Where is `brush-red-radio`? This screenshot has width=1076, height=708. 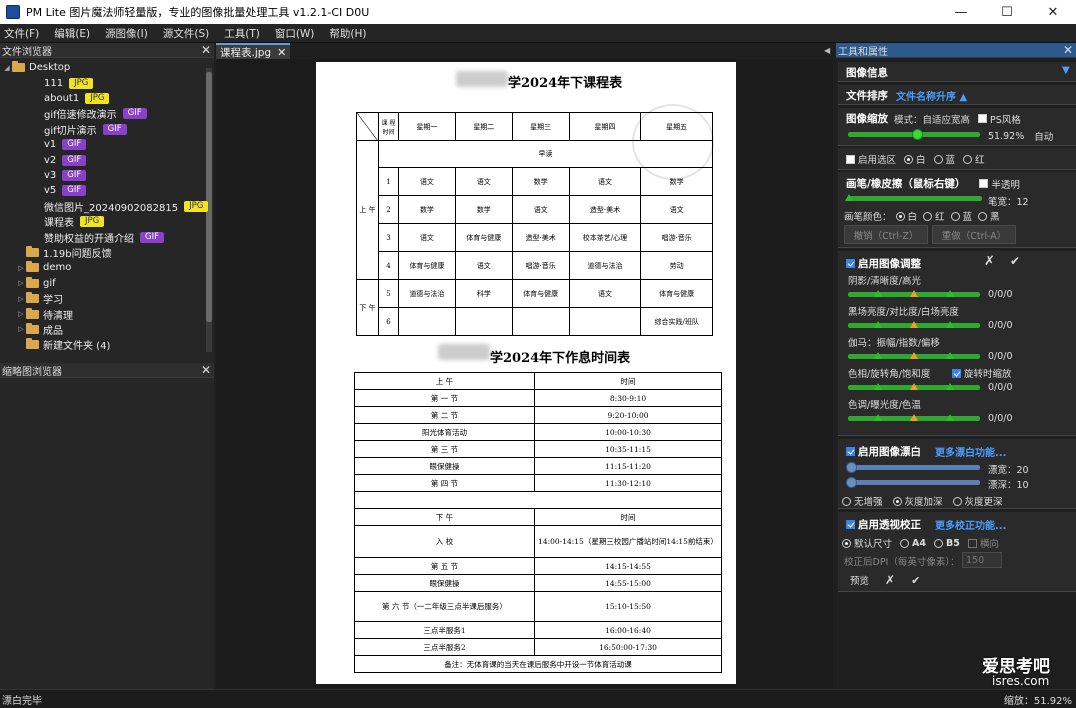 brush-red-radio is located at coordinates (928, 216).